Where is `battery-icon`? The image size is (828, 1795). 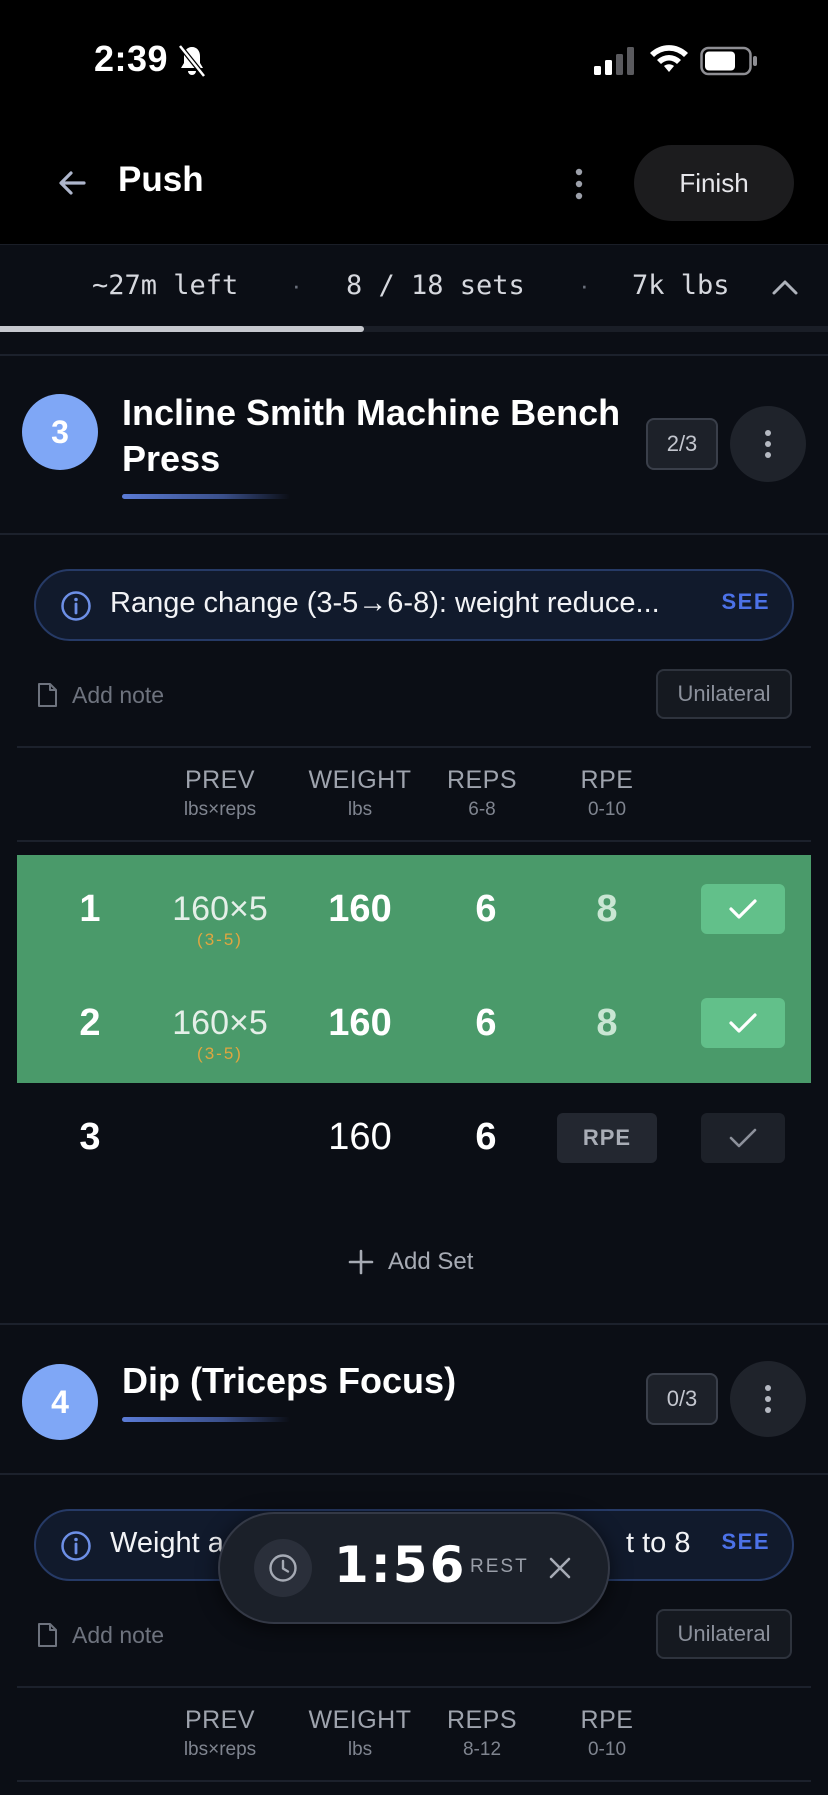
battery-icon is located at coordinates (728, 61).